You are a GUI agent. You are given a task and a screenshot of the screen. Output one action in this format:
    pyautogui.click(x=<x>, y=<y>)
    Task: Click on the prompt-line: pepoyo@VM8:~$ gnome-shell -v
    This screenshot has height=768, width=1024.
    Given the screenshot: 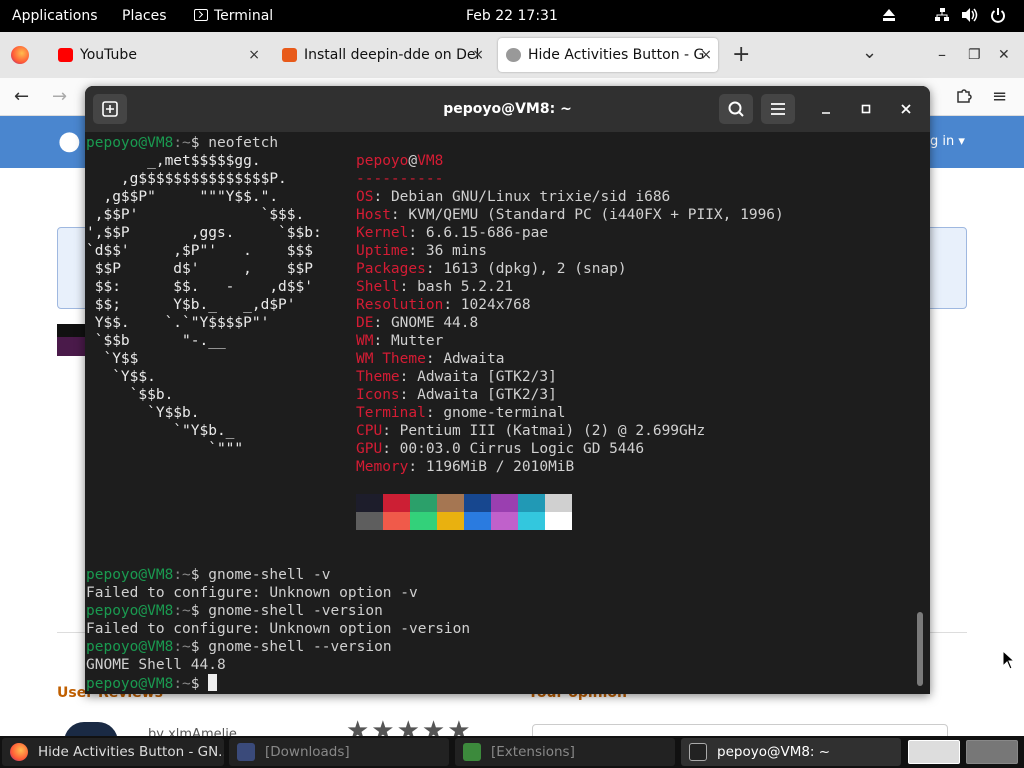 What is the action you would take?
    pyautogui.click(x=208, y=575)
    